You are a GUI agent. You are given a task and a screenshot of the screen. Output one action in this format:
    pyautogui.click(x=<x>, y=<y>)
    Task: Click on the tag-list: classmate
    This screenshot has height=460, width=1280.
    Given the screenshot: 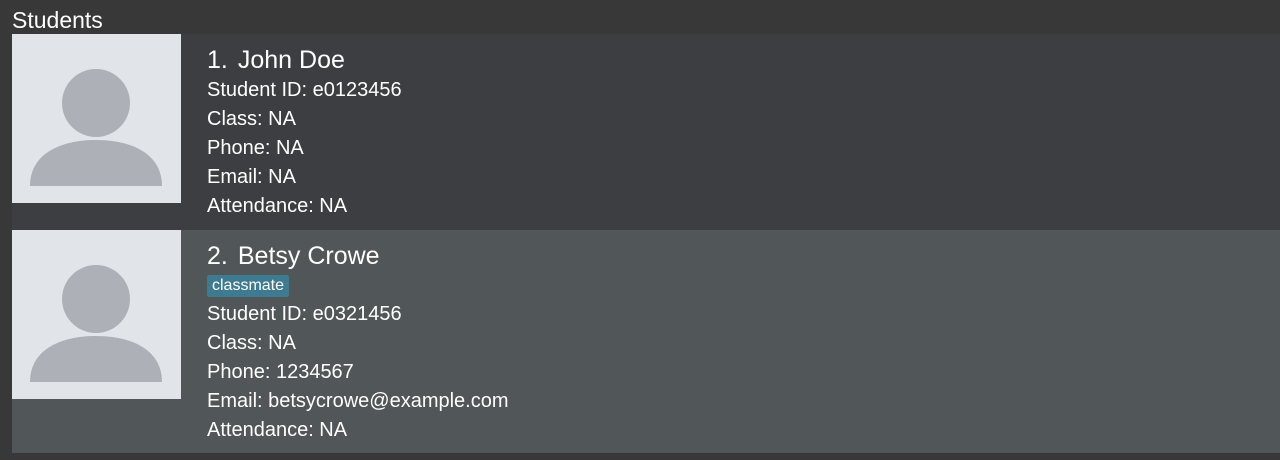 What is the action you would take?
    pyautogui.click(x=358, y=286)
    